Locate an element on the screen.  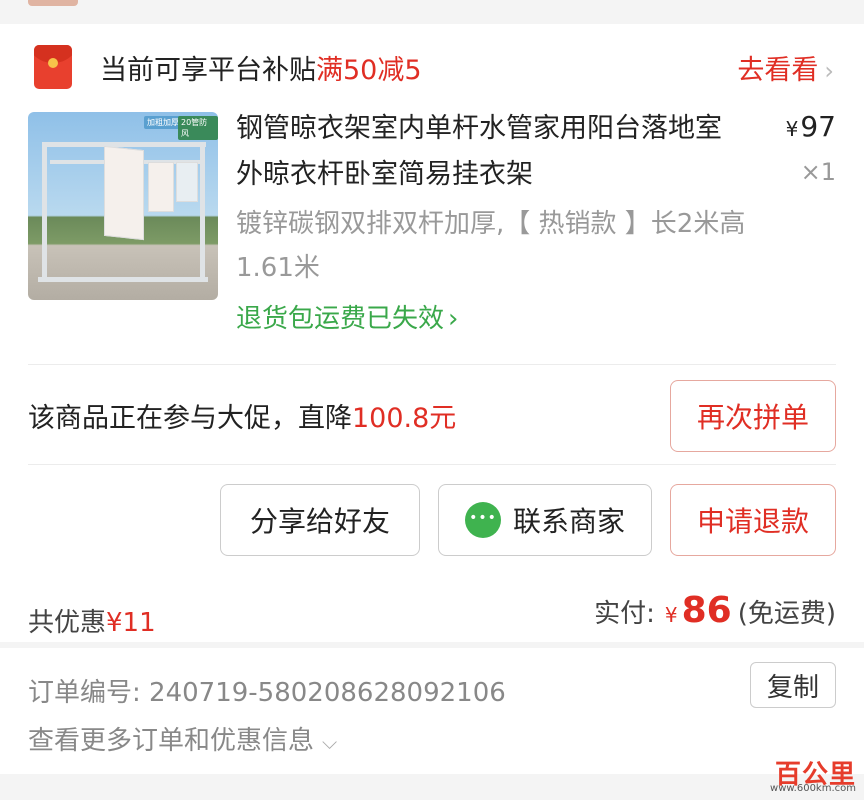
amount-paid: 实付: ¥86 (免运费) is located at coordinates (715, 610).